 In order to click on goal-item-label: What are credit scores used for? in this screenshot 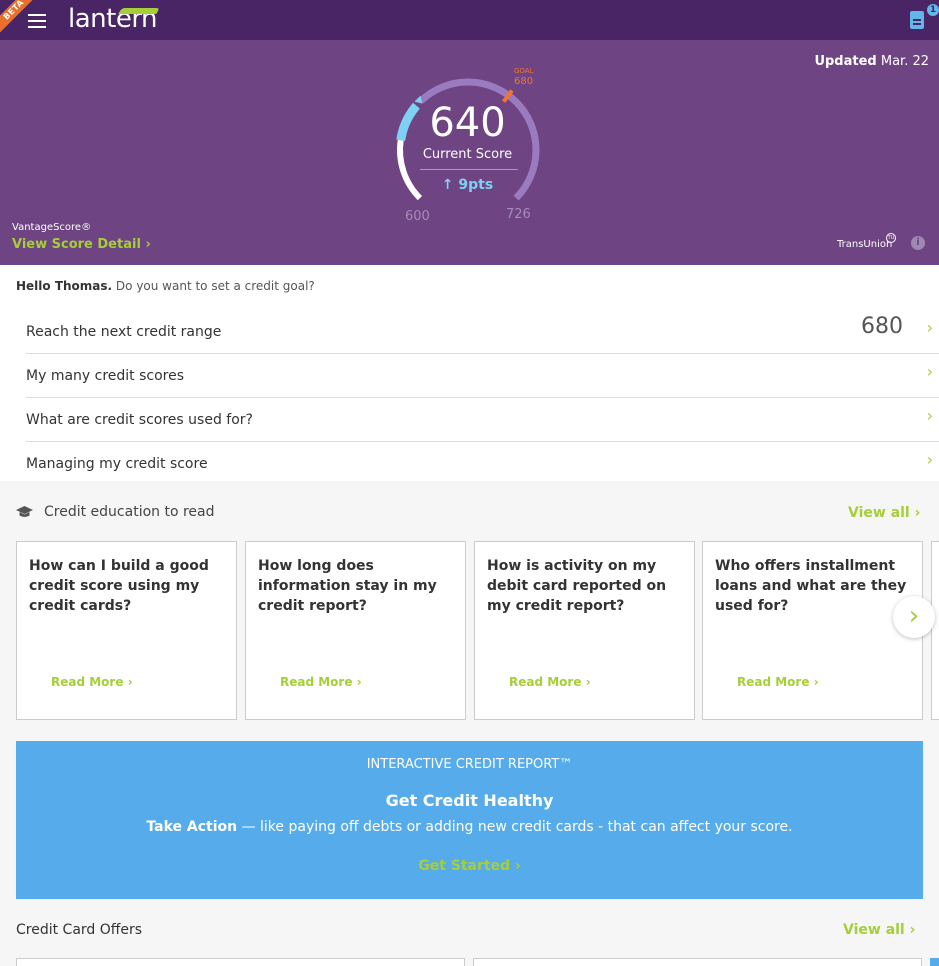, I will do `click(139, 420)`.